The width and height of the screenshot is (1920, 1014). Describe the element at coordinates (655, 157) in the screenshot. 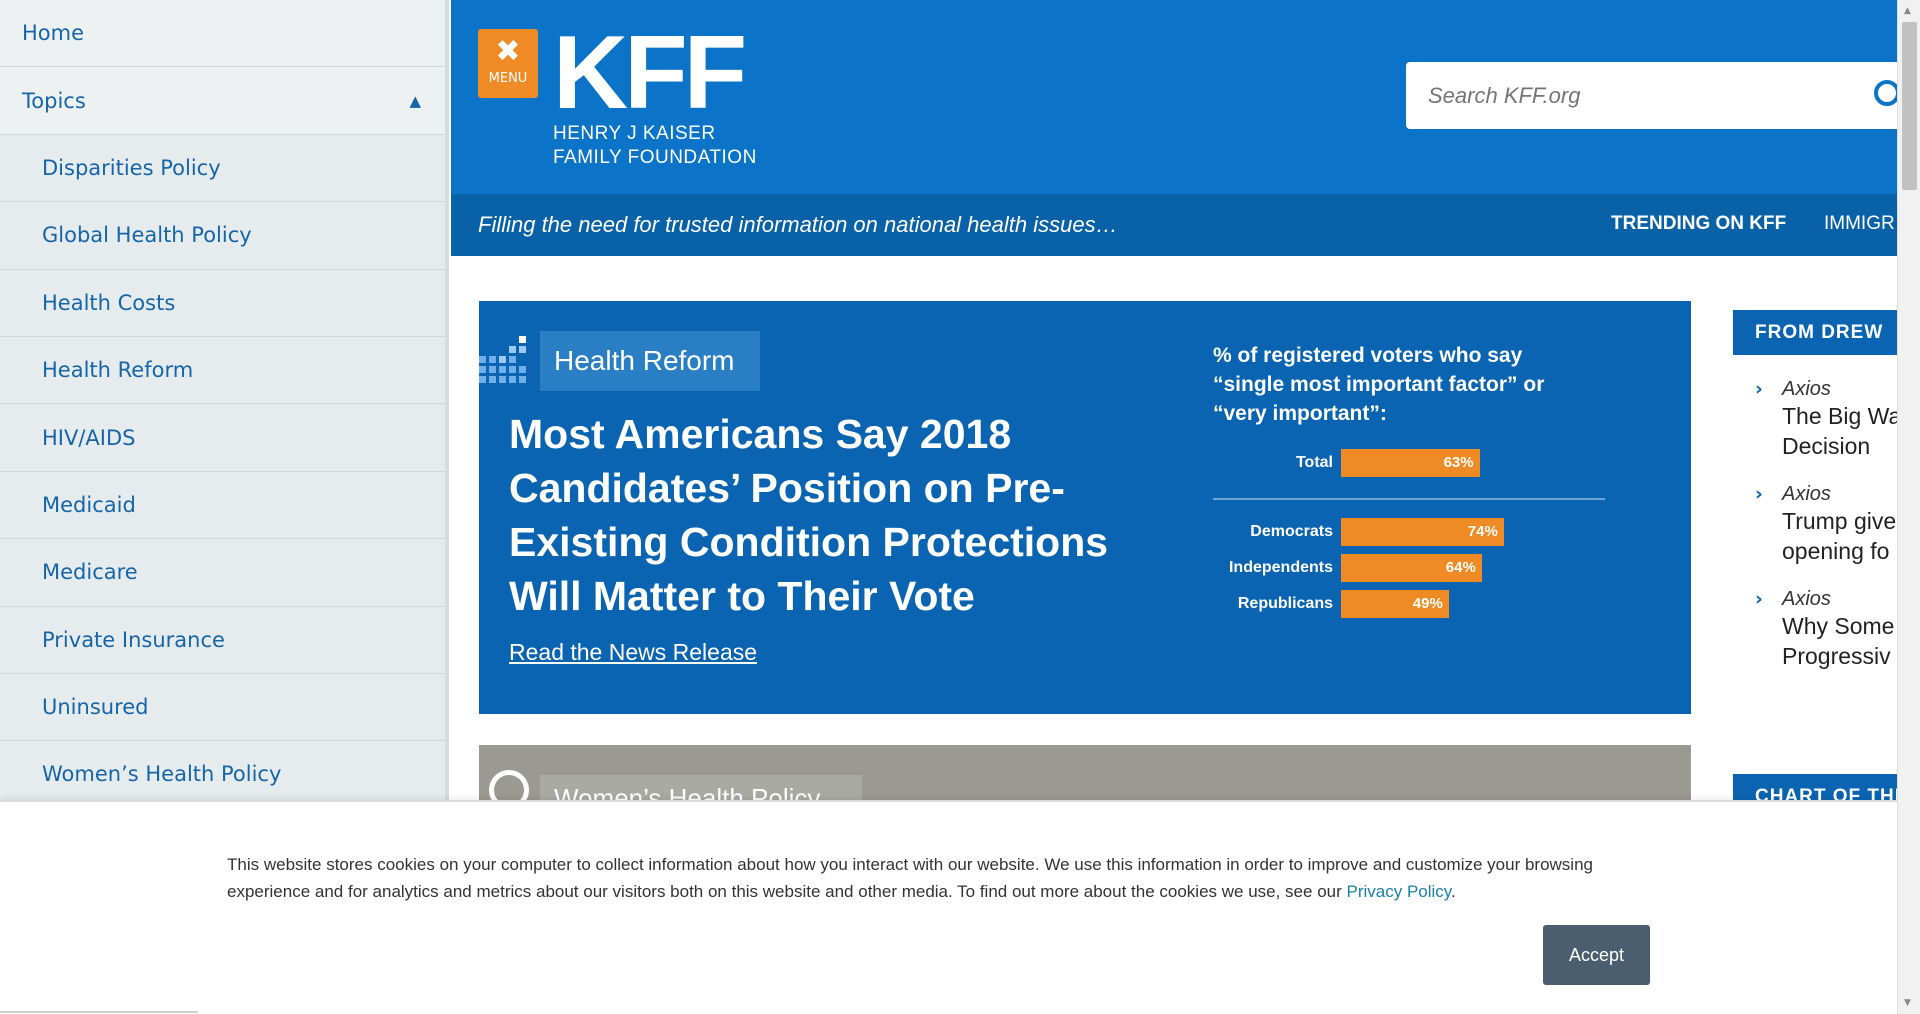

I see `logo-subtitle-line2: FAMILY FOUNDATION` at that location.